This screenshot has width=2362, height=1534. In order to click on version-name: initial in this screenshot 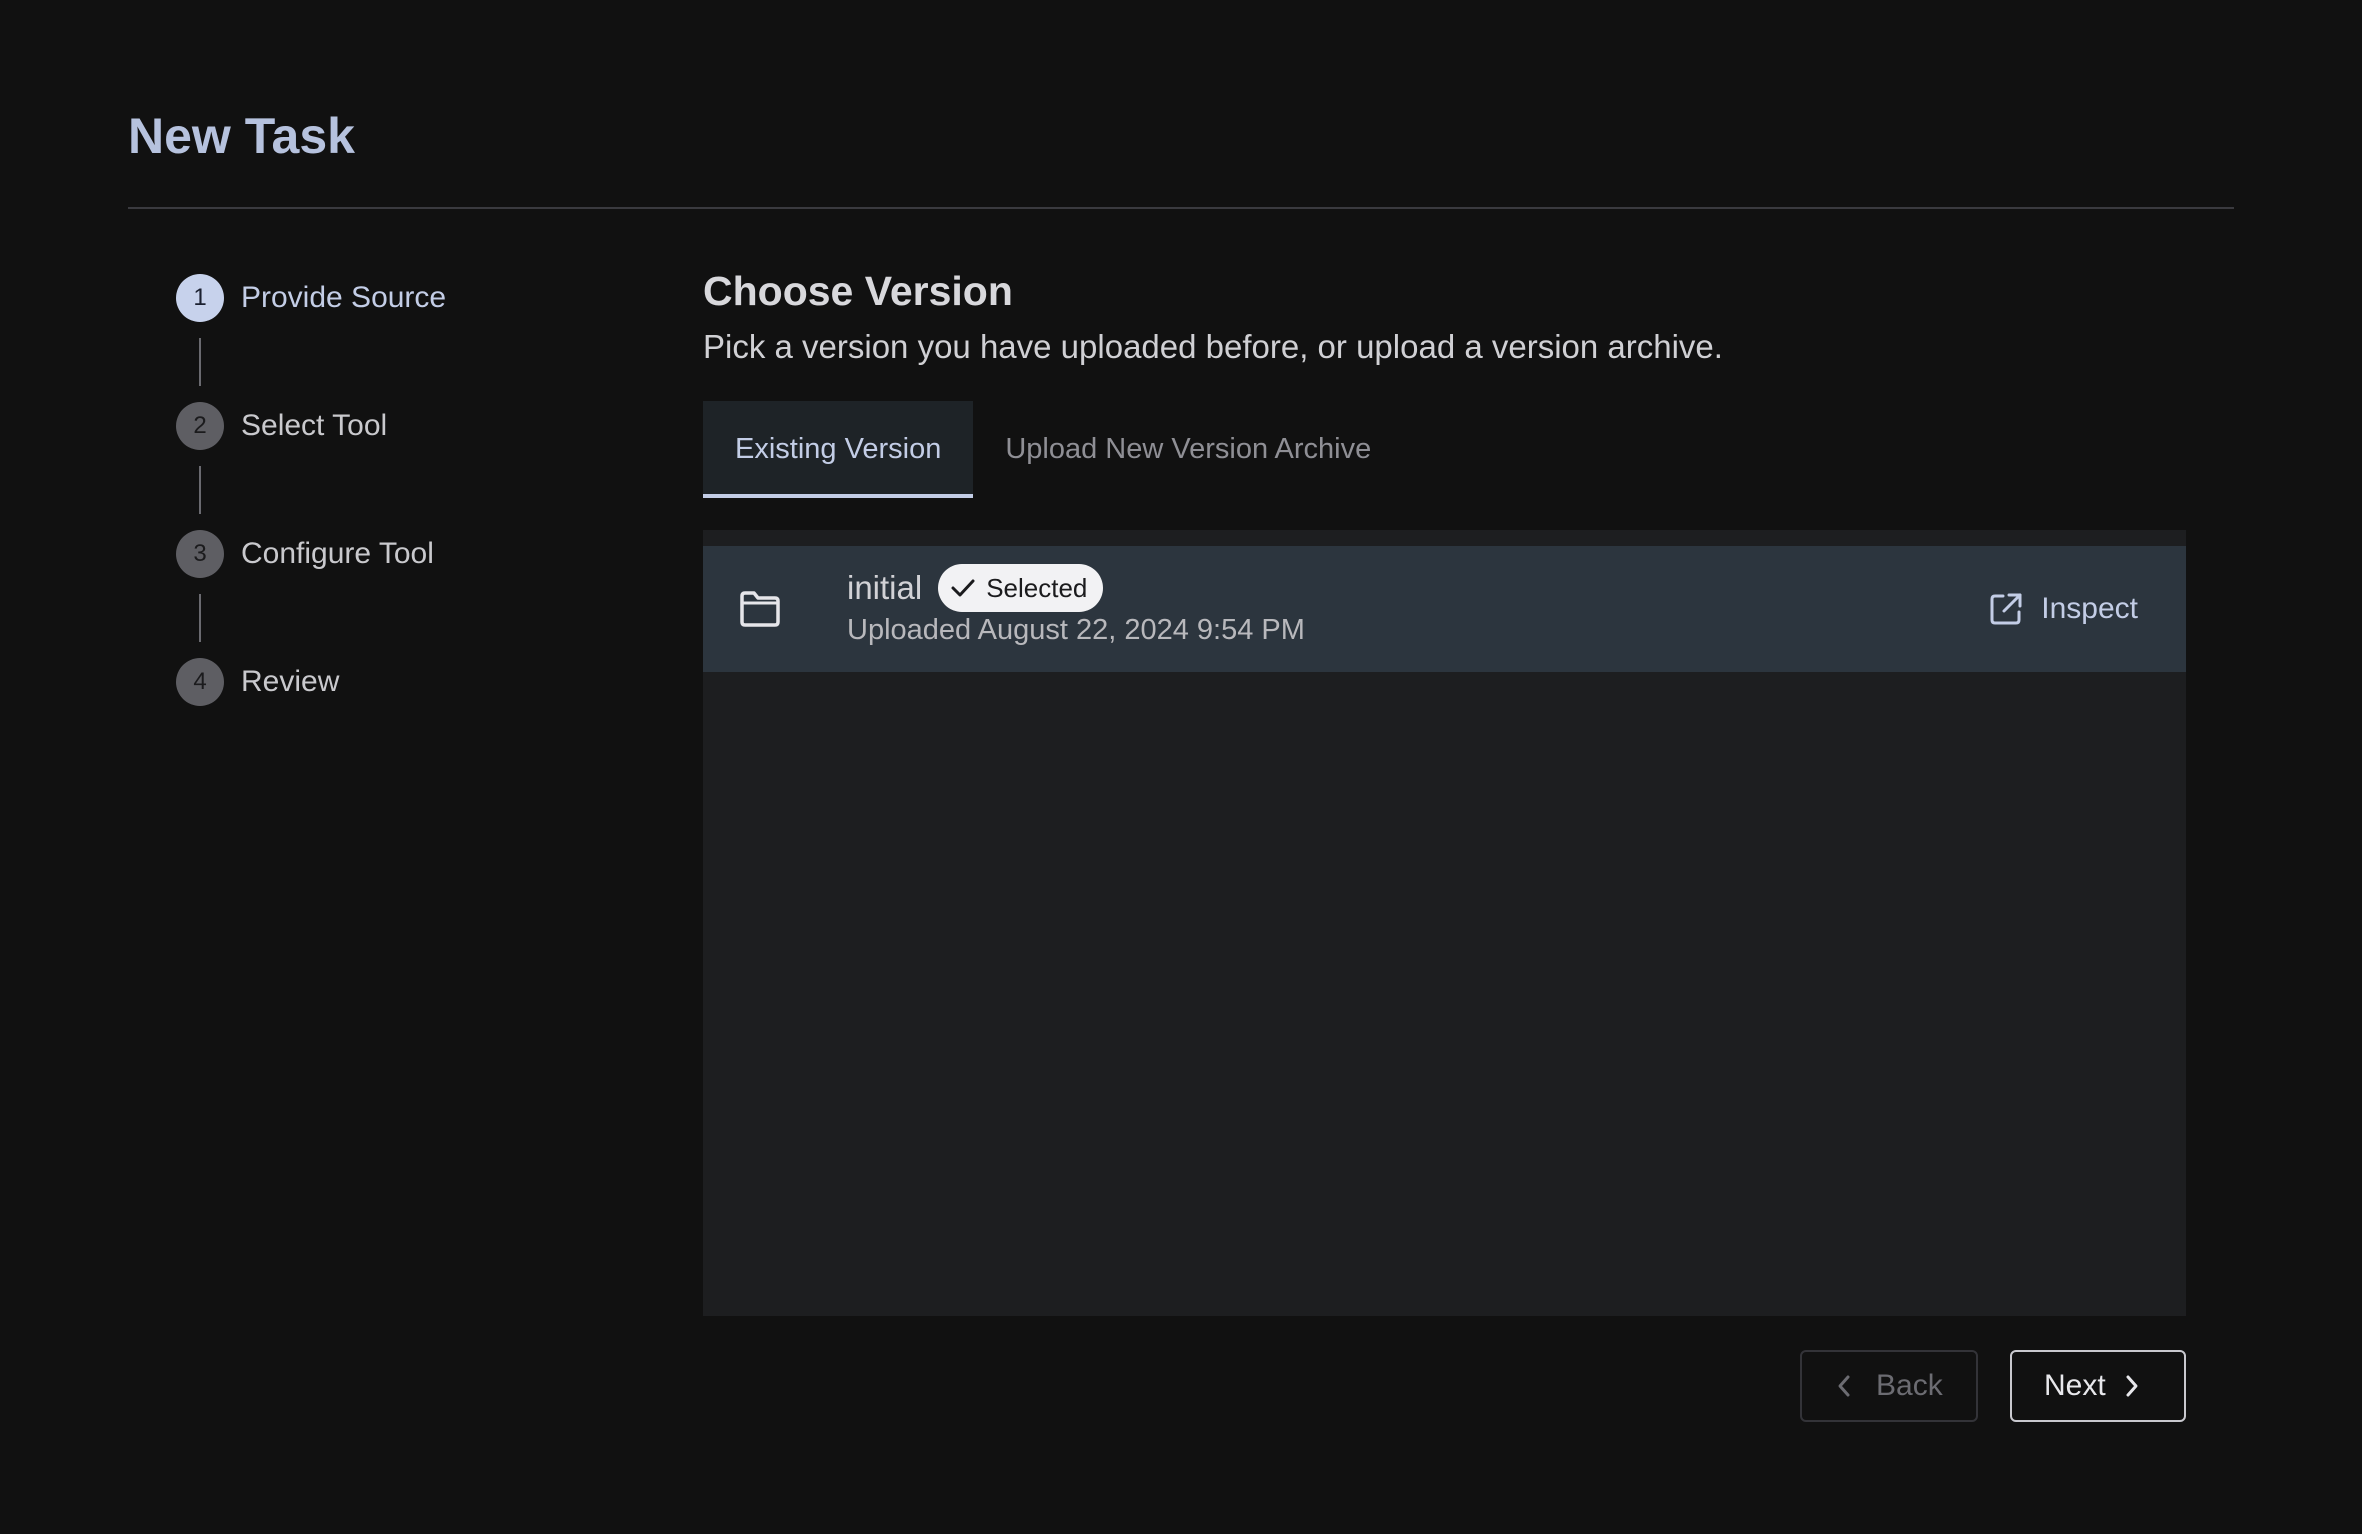, I will do `click(885, 587)`.